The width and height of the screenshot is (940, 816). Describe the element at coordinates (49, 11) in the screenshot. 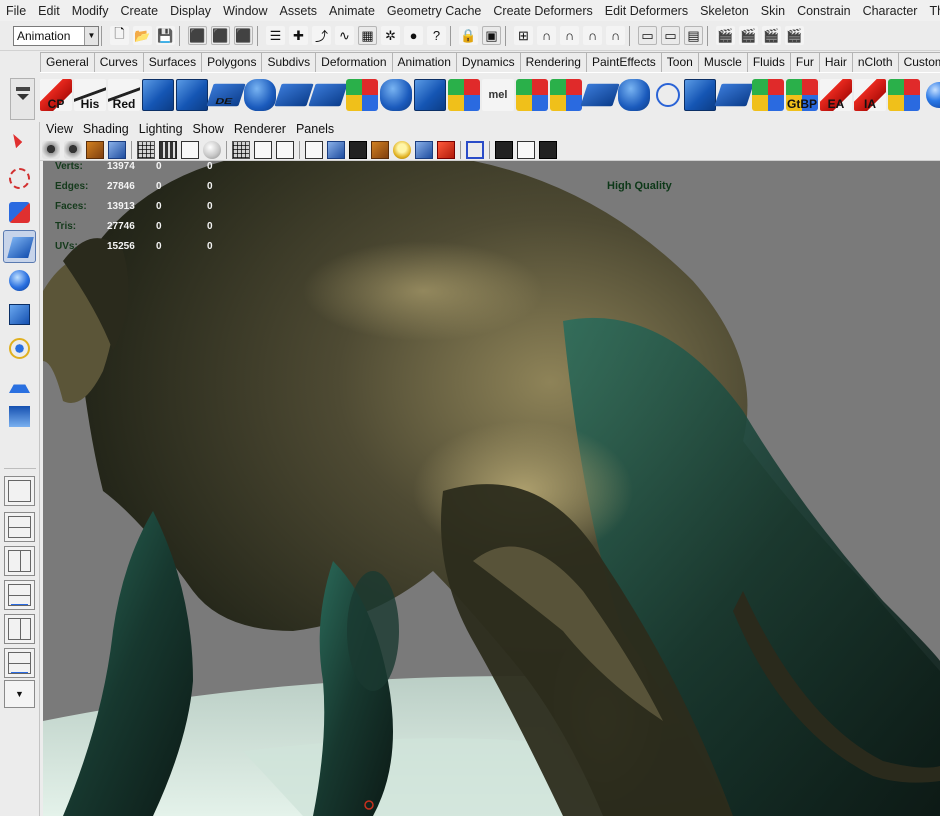

I see `menu-item-edit: Edit` at that location.